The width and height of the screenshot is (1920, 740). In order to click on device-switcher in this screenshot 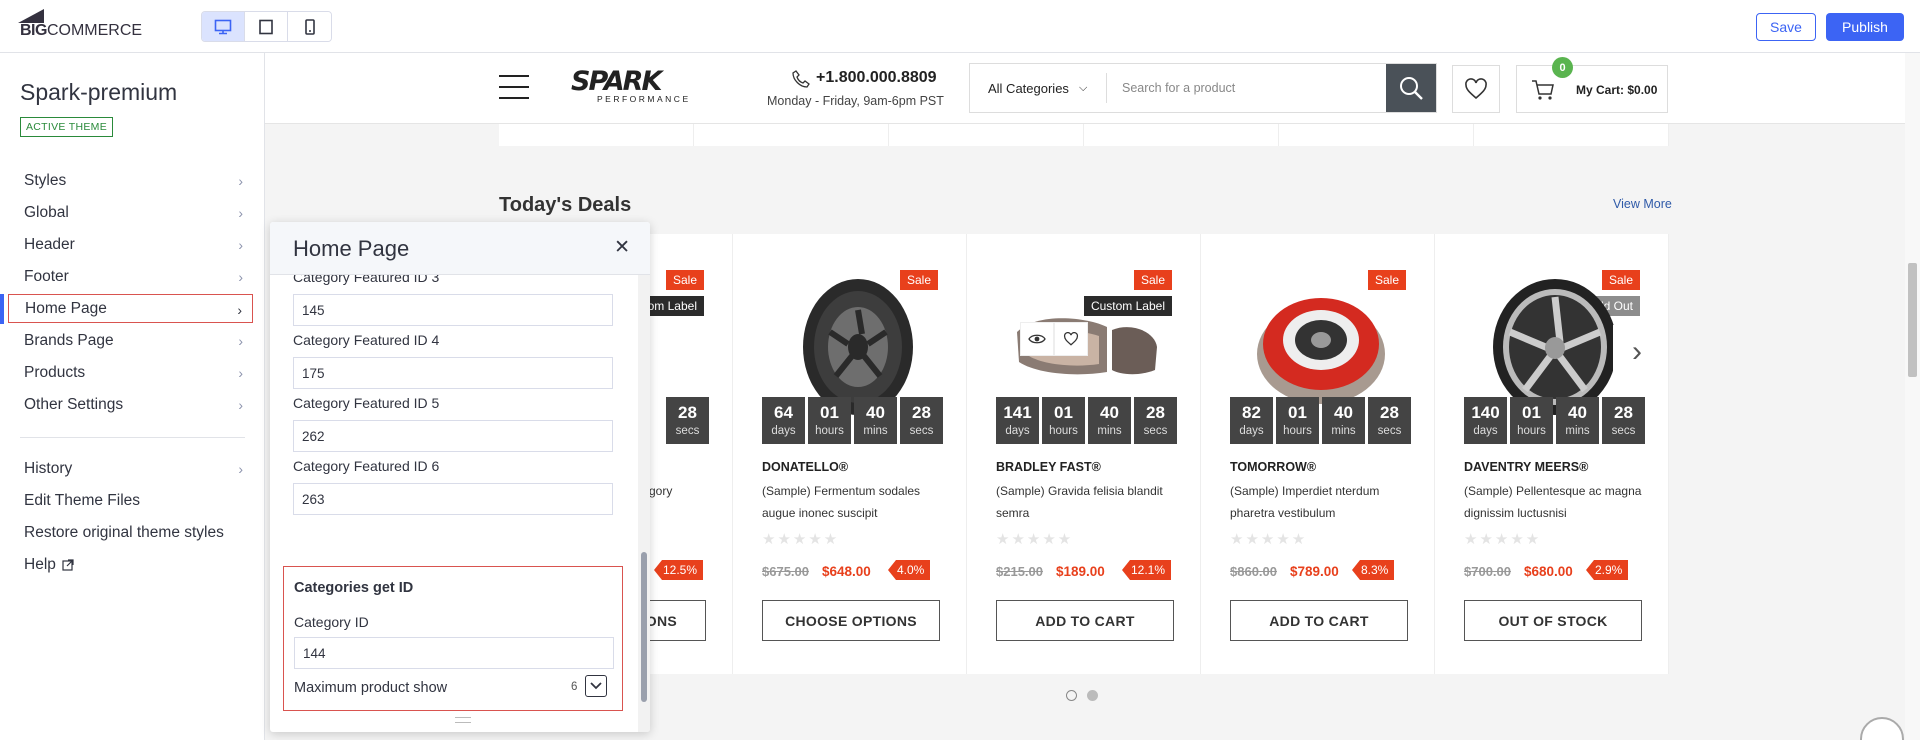, I will do `click(266, 26)`.